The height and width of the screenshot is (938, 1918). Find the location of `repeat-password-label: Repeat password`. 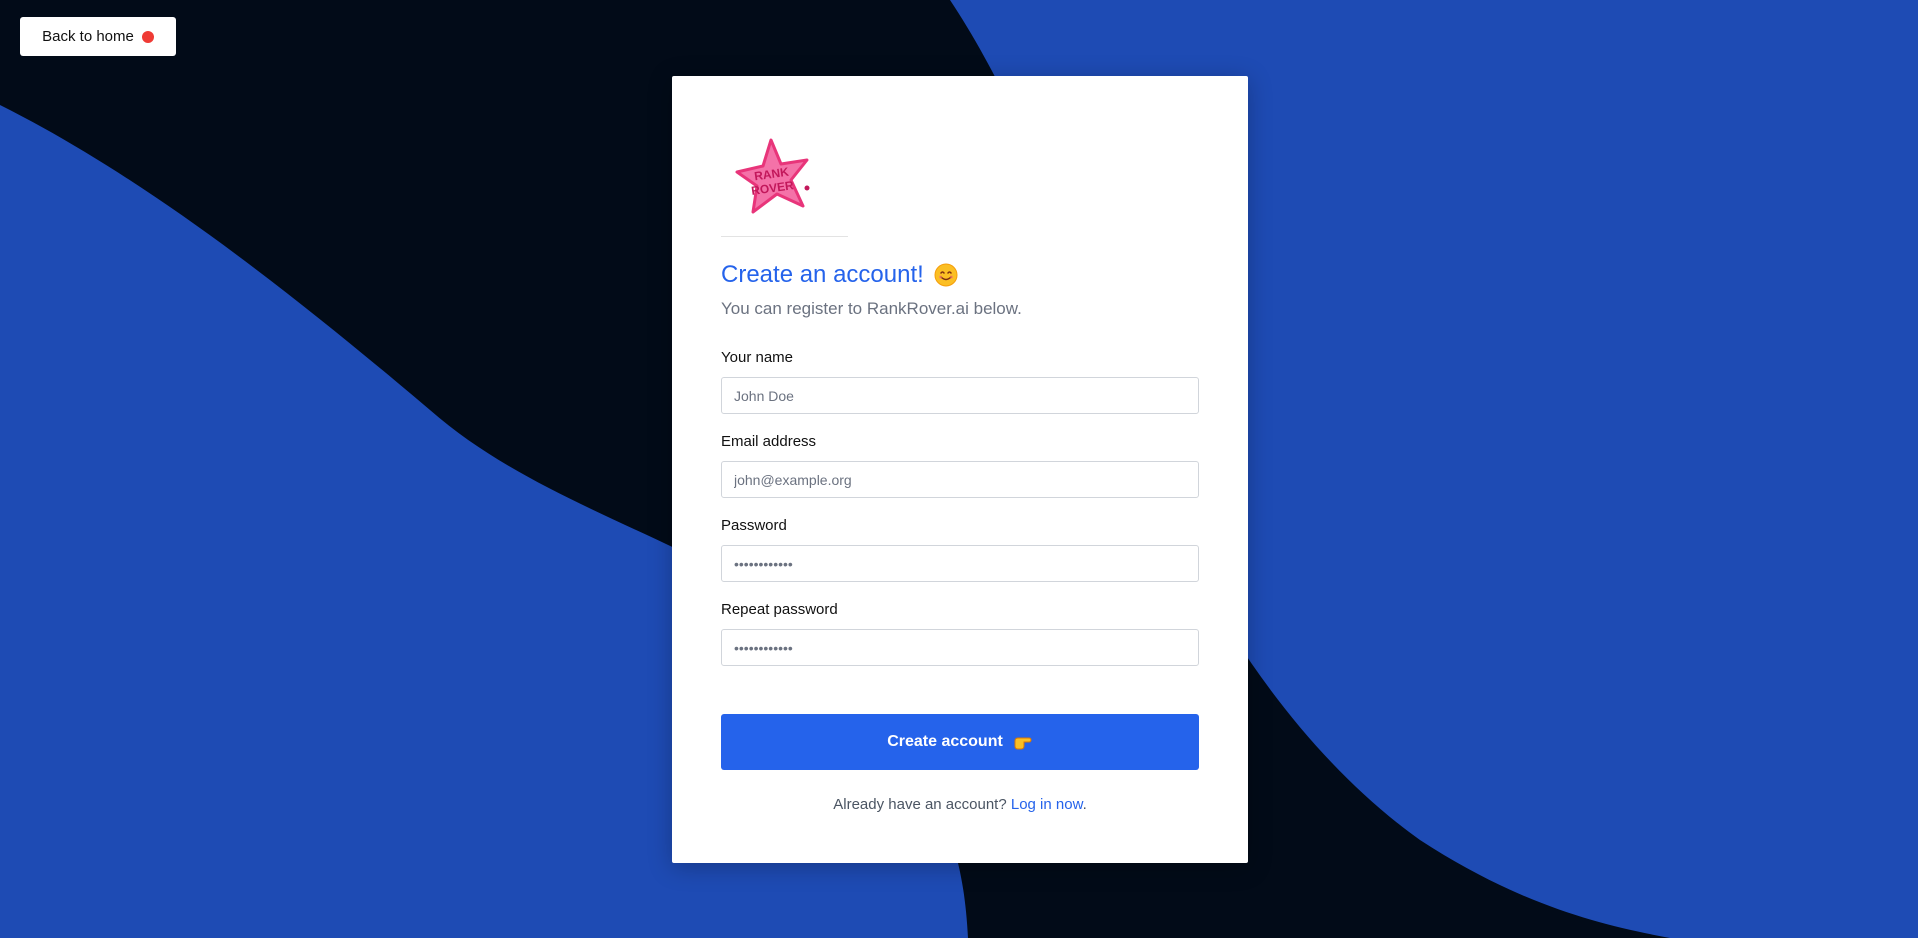

repeat-password-label: Repeat password is located at coordinates (779, 609).